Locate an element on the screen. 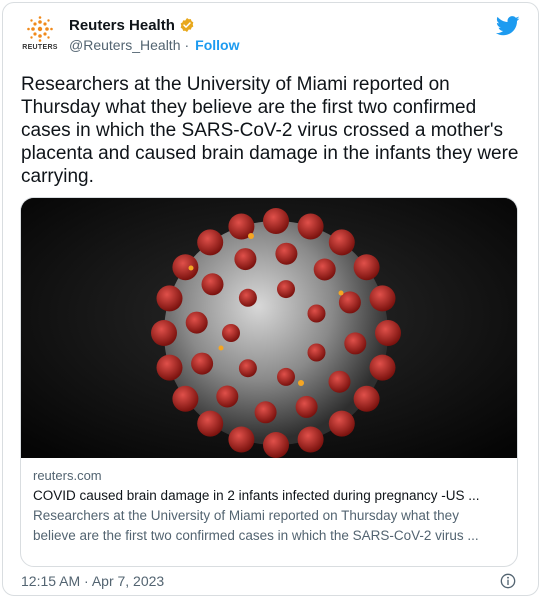 The height and width of the screenshot is (600, 543). author-name: Reuters Health is located at coordinates (122, 25).